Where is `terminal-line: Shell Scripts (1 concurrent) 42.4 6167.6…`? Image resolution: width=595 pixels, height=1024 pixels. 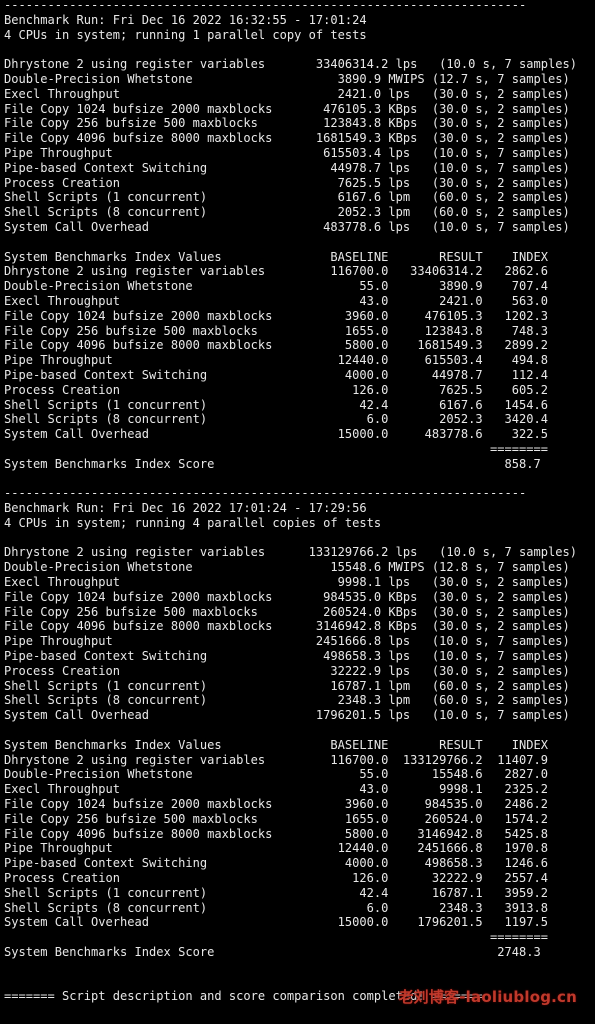
terminal-line: Shell Scripts (1 concurrent) 42.4 6167.6… is located at coordinates (276, 404).